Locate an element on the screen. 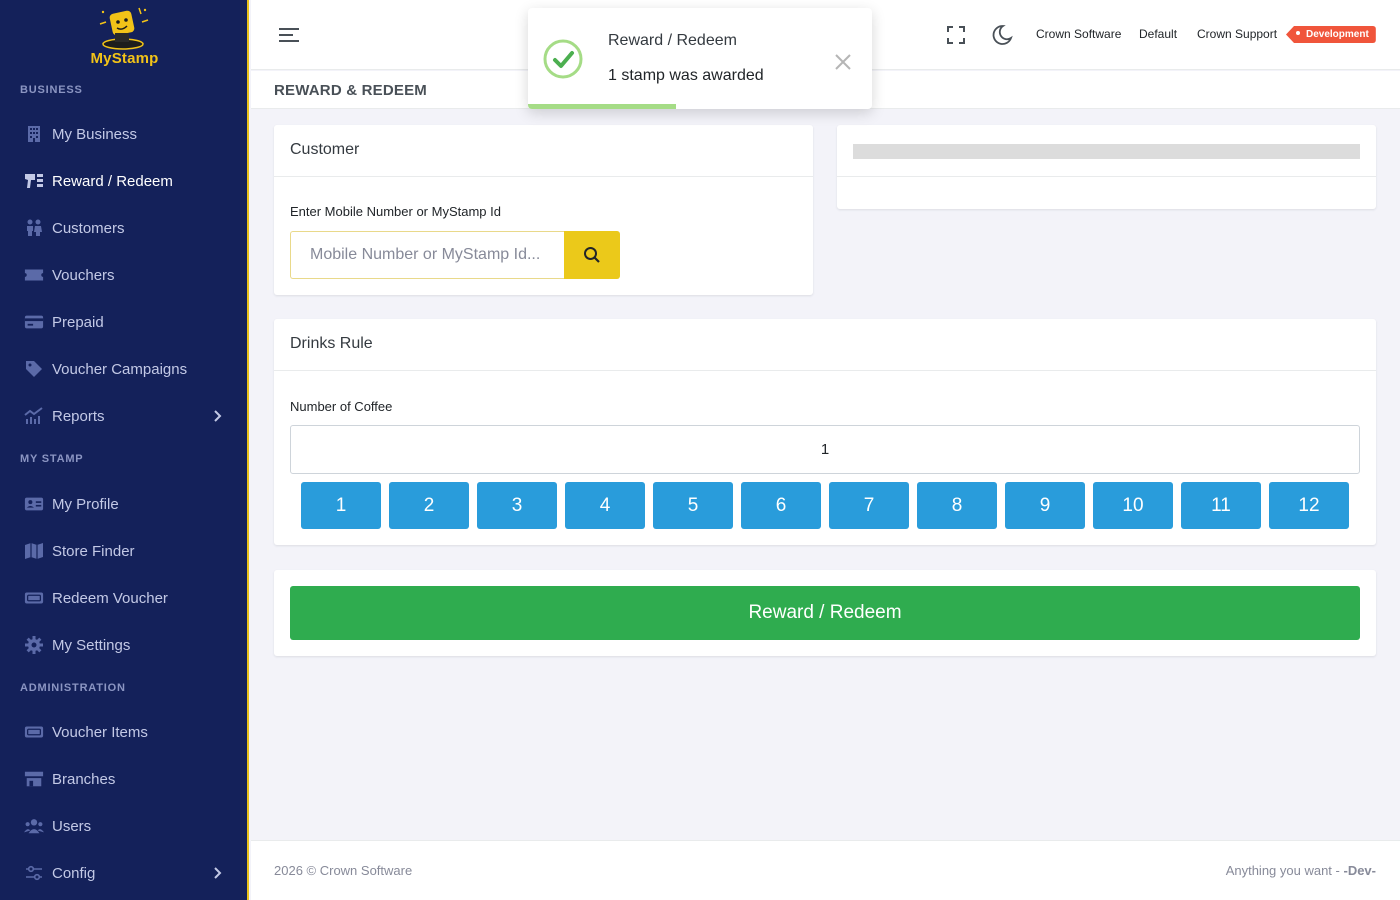 This screenshot has width=1400, height=900. sidebar-item-label: Reward / Redeem is located at coordinates (112, 181).